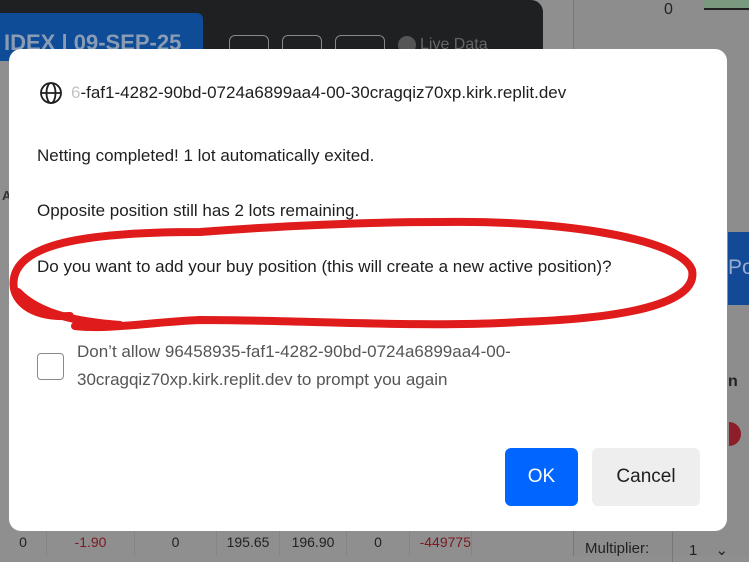  What do you see at coordinates (50, 366) in the screenshot?
I see `dont-allow-checkbox` at bounding box center [50, 366].